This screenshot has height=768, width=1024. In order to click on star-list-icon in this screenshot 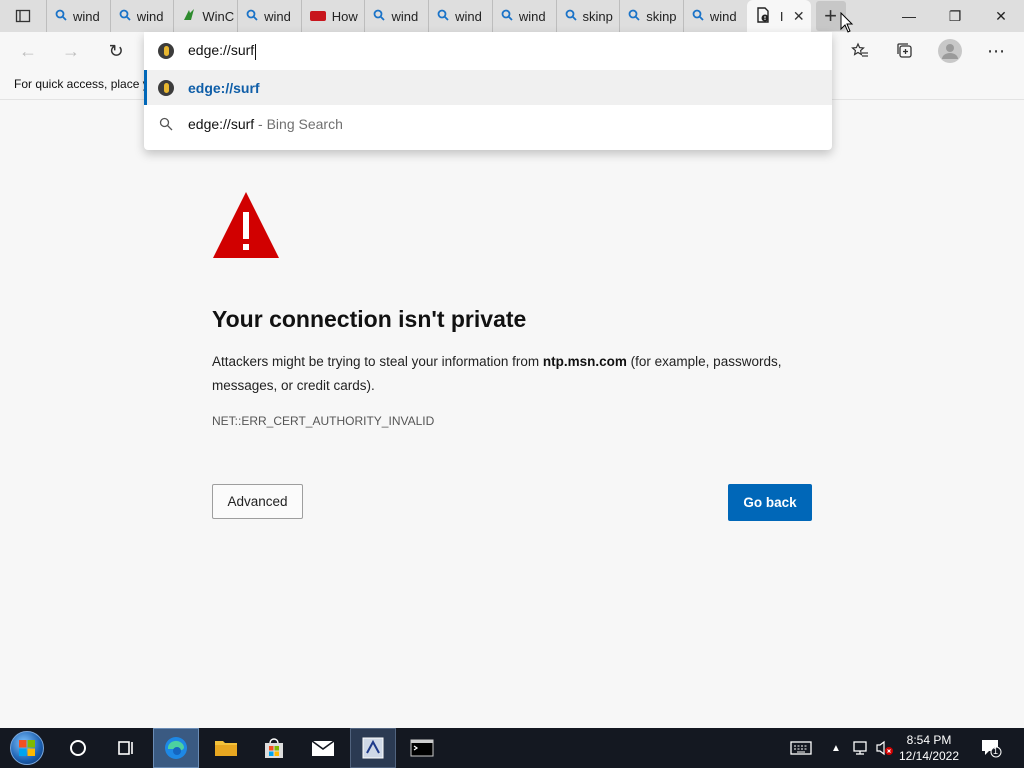, I will do `click(859, 49)`.